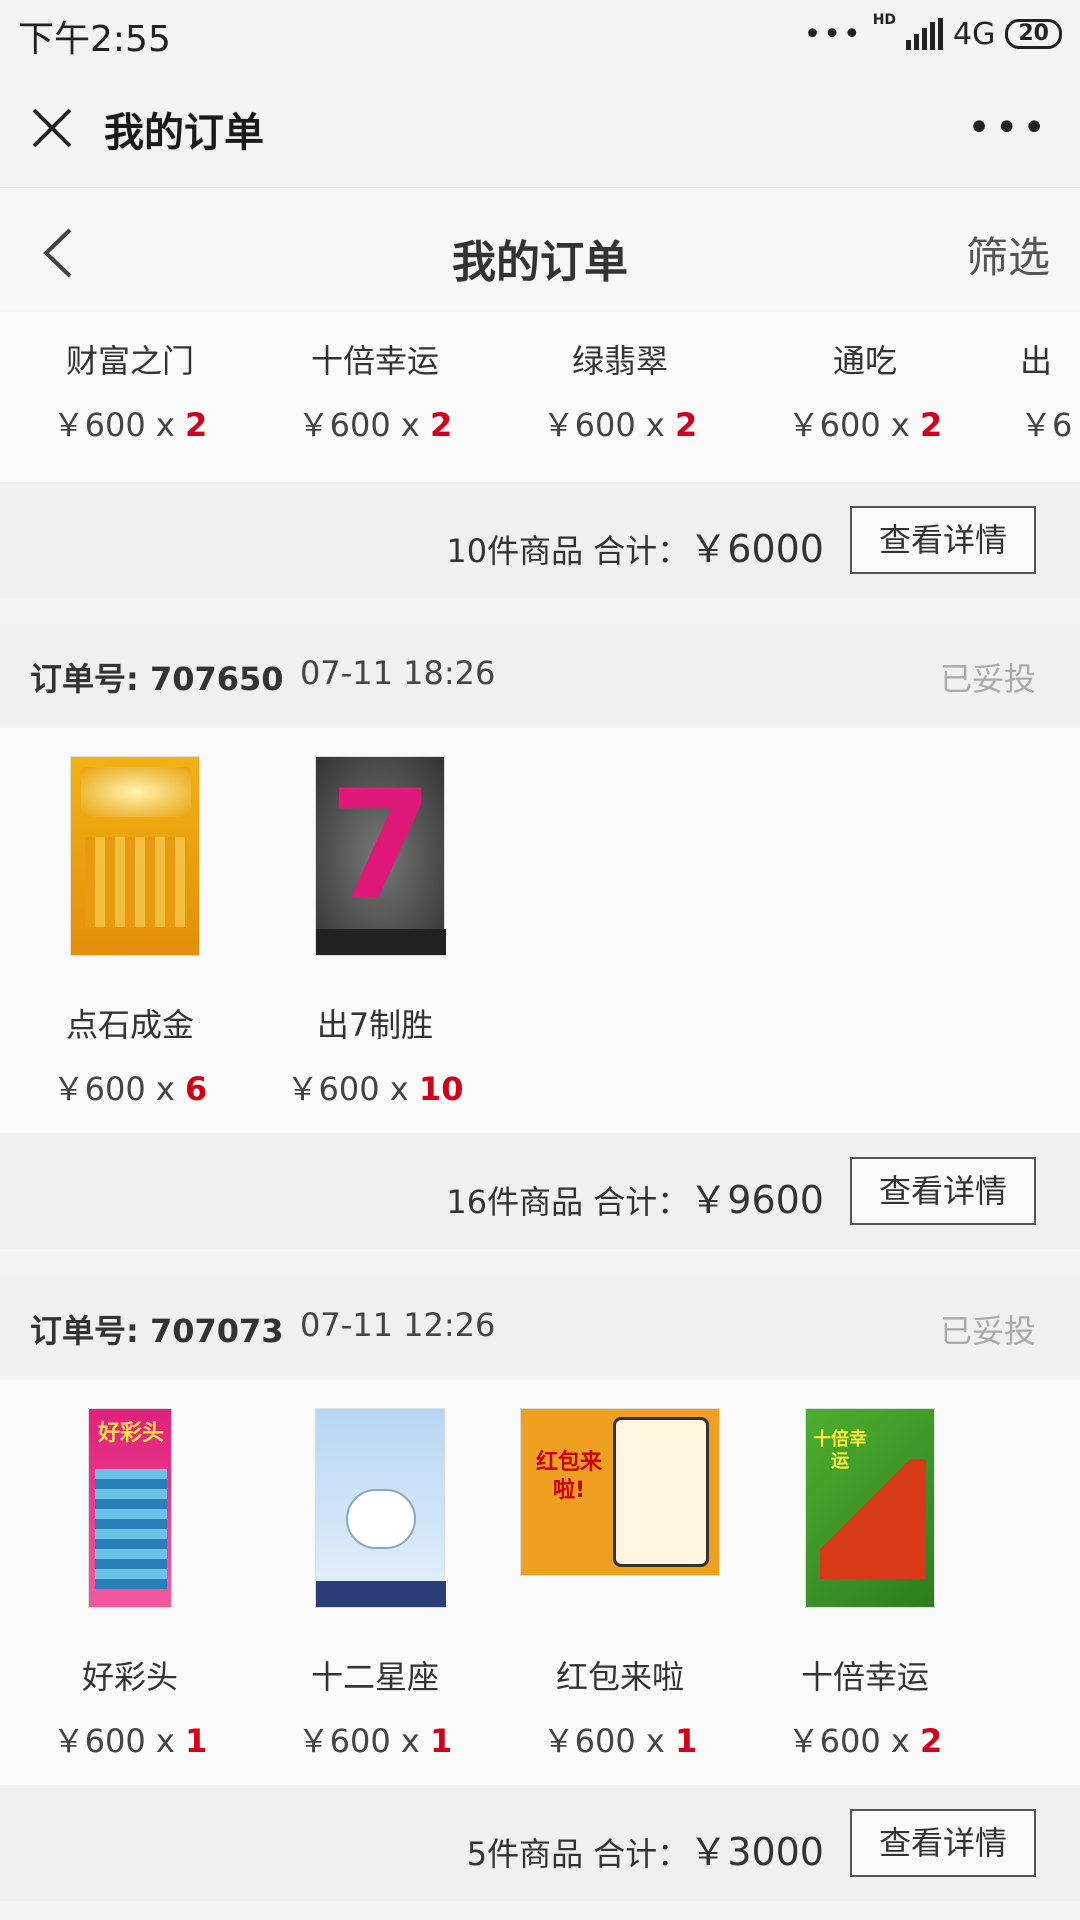 This screenshot has height=1920, width=1080. I want to click on signal-icon, so click(925, 34).